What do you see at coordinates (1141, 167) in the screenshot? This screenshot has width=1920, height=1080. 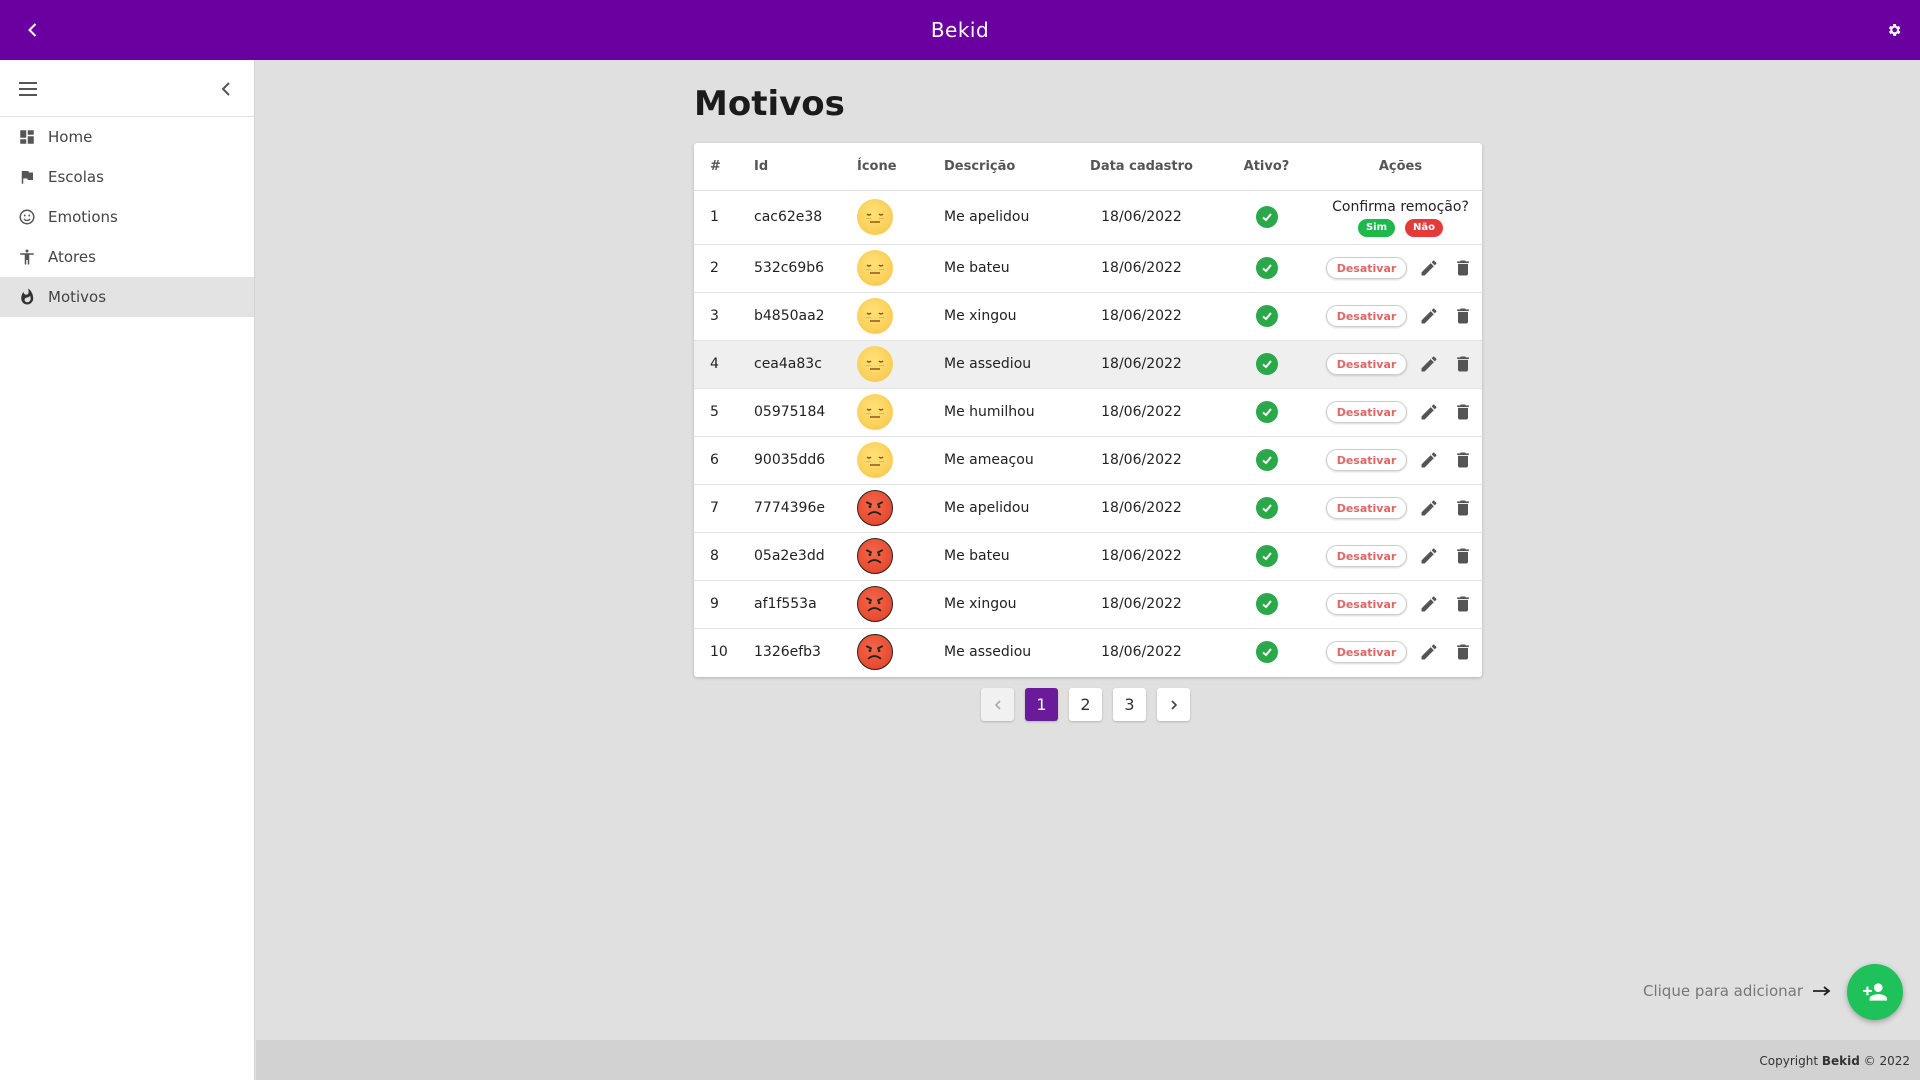 I see `column-header-date: Data cadastro` at bounding box center [1141, 167].